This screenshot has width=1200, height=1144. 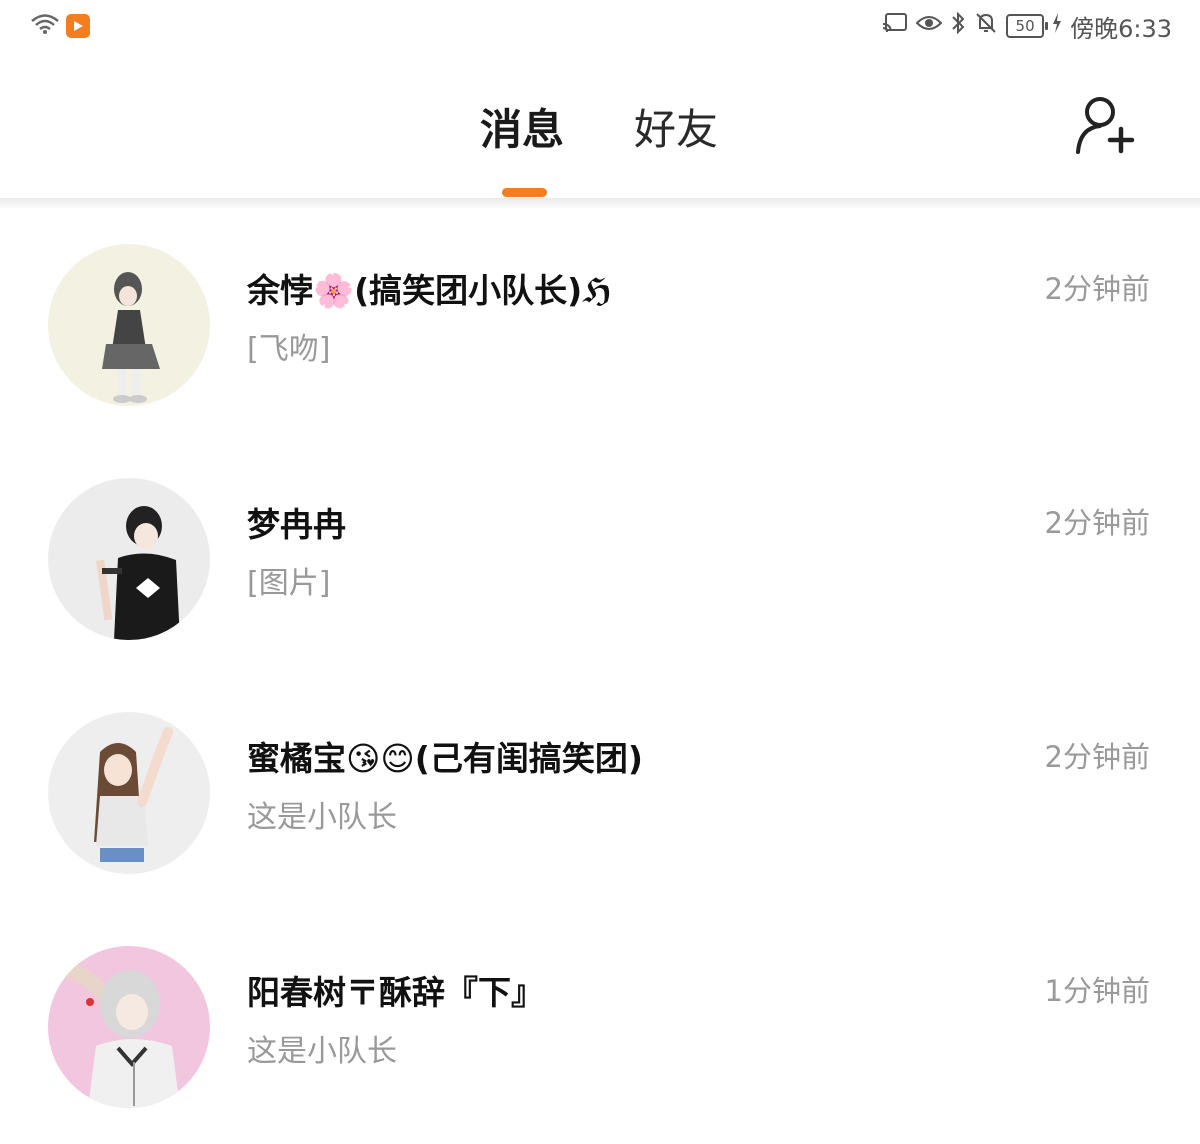 I want to click on wifi-icon, so click(x=45, y=26).